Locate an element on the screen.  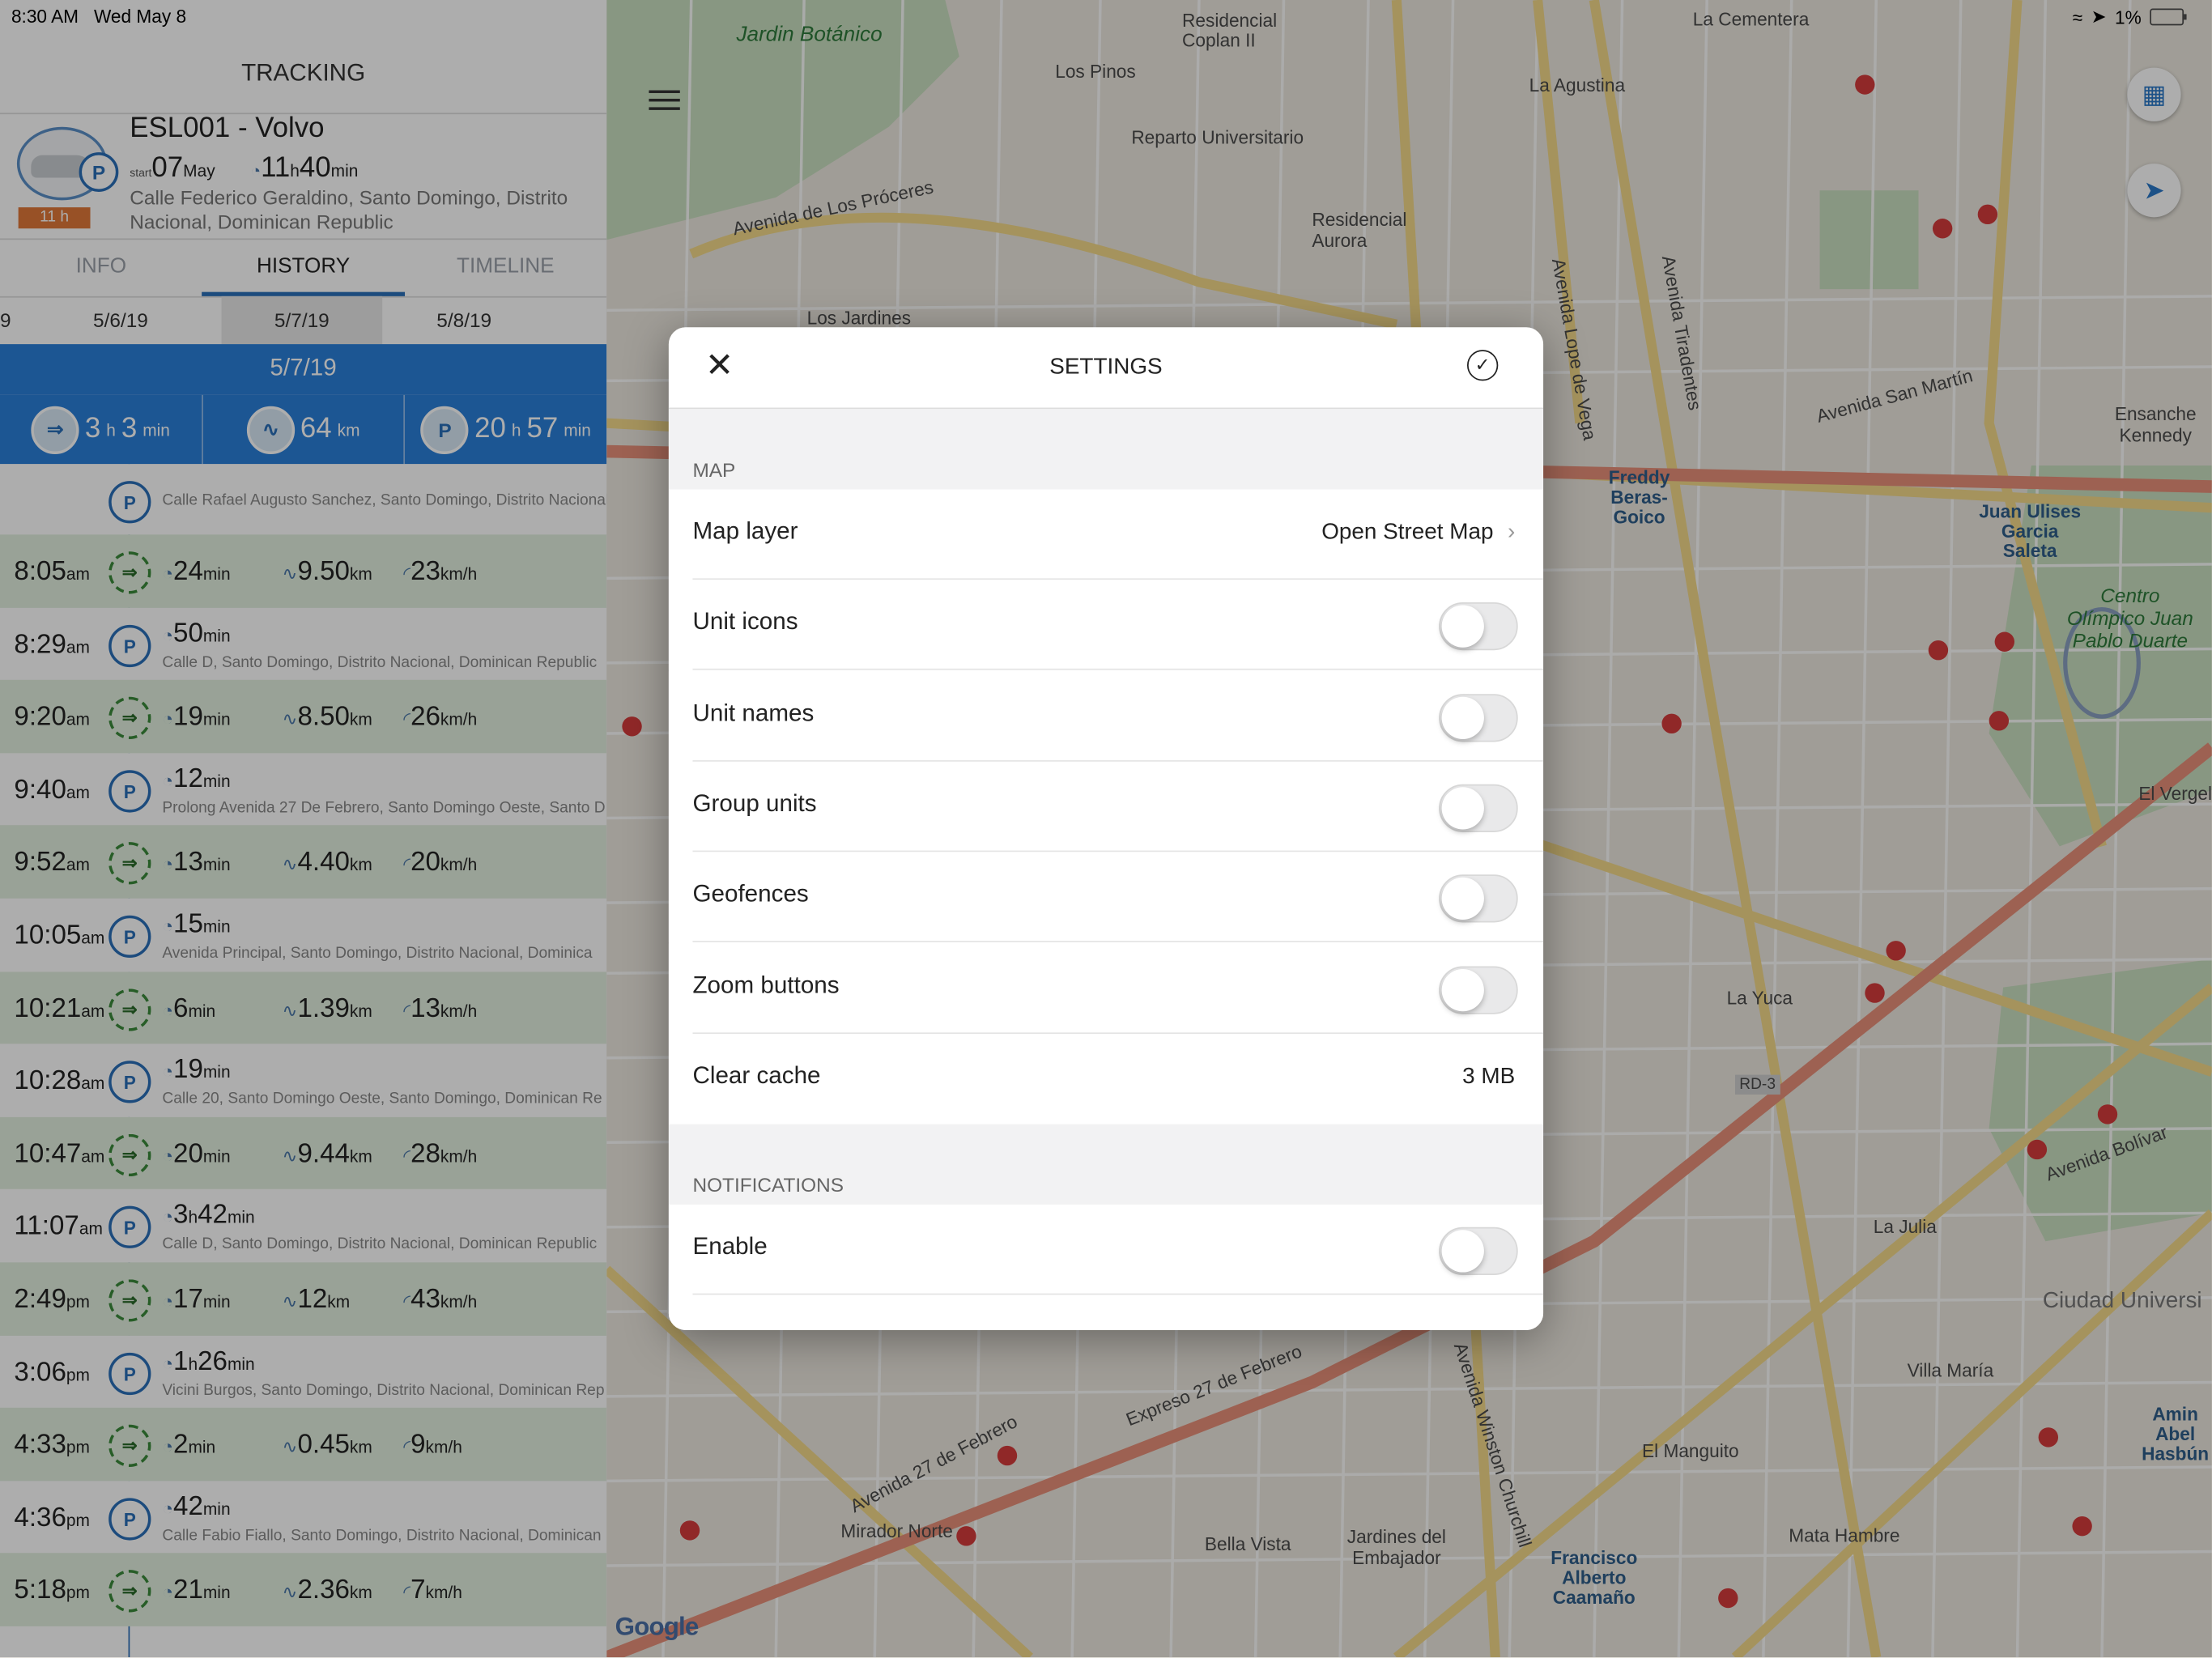
status-time: 8:30 AM is located at coordinates (45, 16).